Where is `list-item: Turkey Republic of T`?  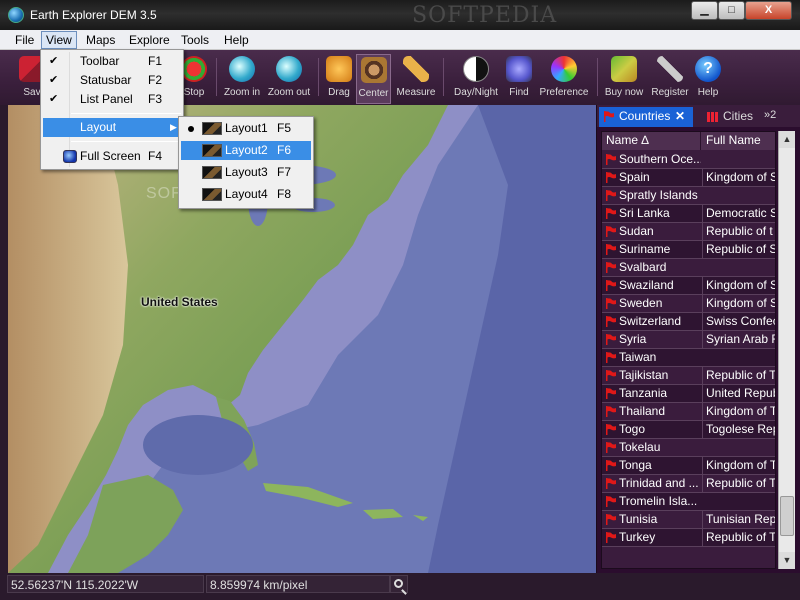 list-item: Turkey Republic of T is located at coordinates (688, 538).